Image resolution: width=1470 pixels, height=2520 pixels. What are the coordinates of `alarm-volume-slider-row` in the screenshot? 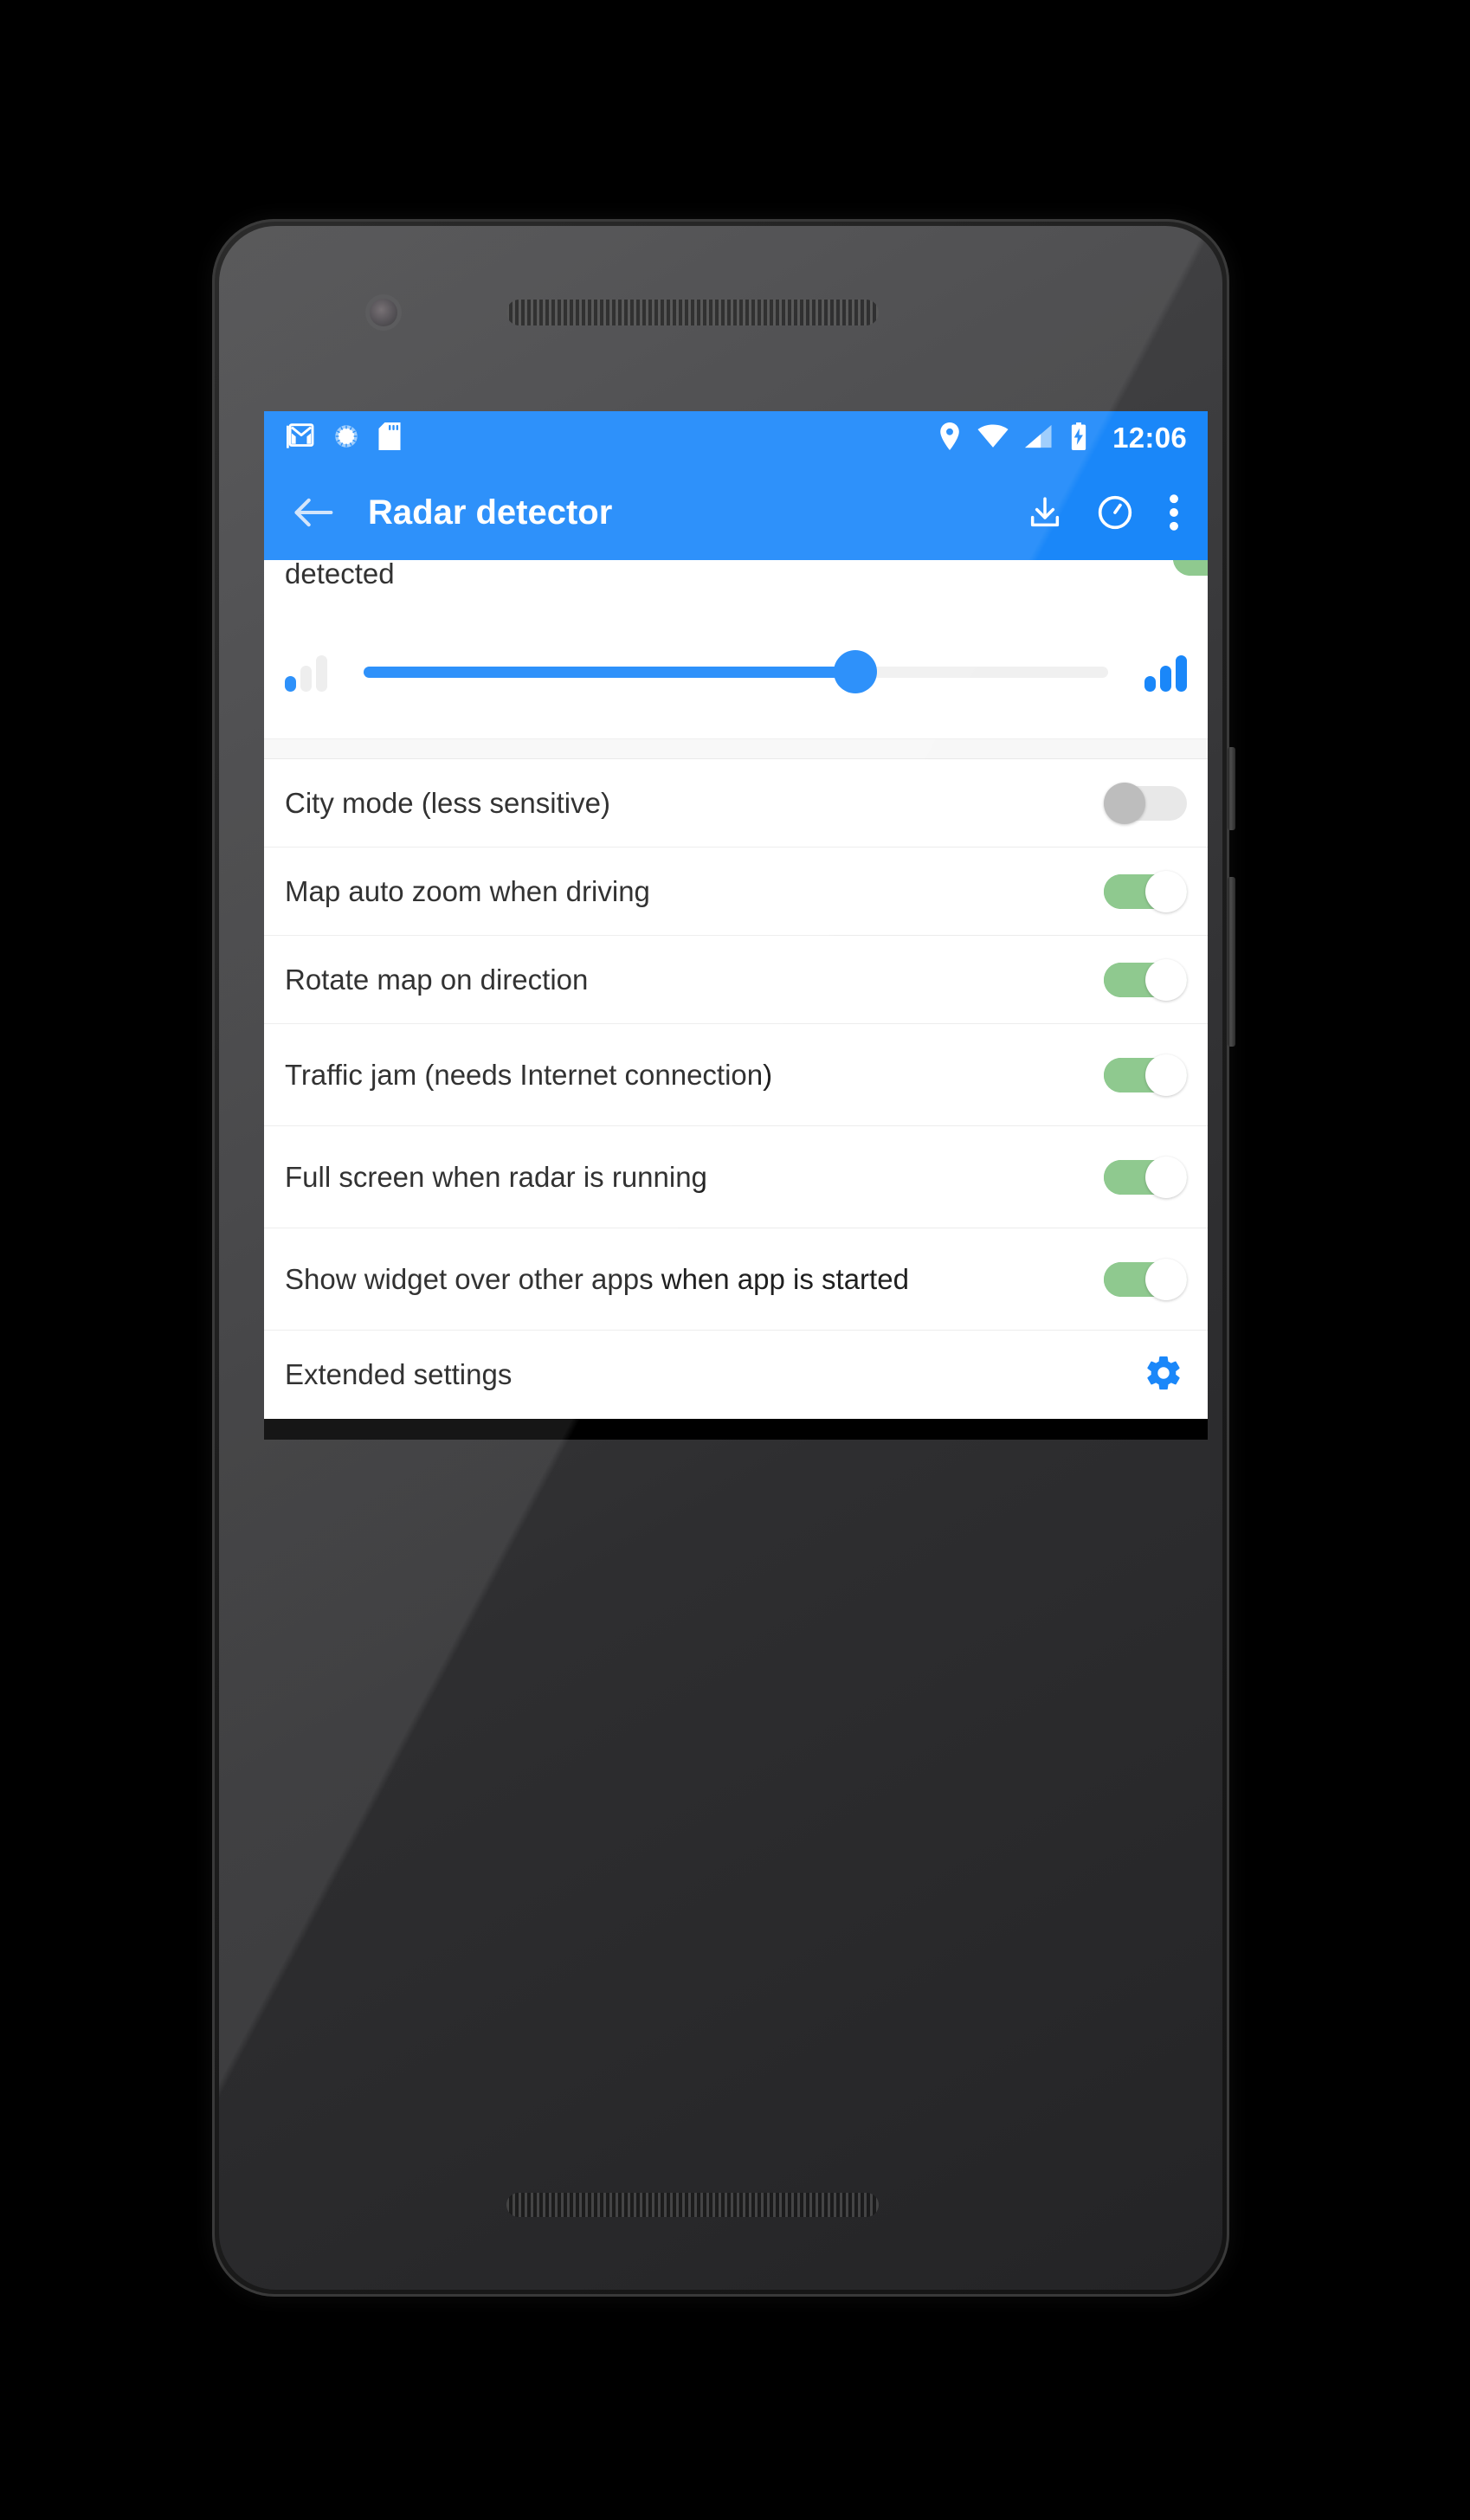 It's located at (736, 669).